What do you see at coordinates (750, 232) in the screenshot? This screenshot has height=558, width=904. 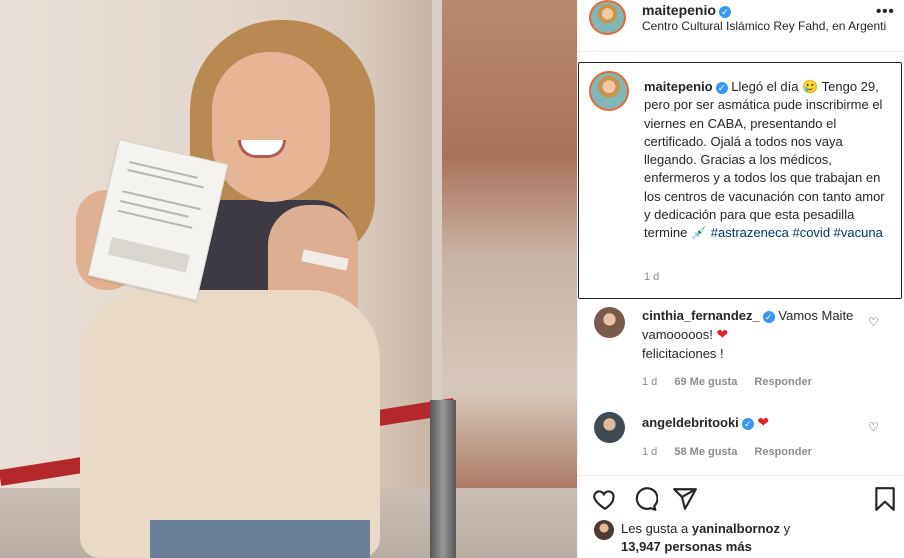 I see `hashtag-astrazeneca: #astrazeneca` at bounding box center [750, 232].